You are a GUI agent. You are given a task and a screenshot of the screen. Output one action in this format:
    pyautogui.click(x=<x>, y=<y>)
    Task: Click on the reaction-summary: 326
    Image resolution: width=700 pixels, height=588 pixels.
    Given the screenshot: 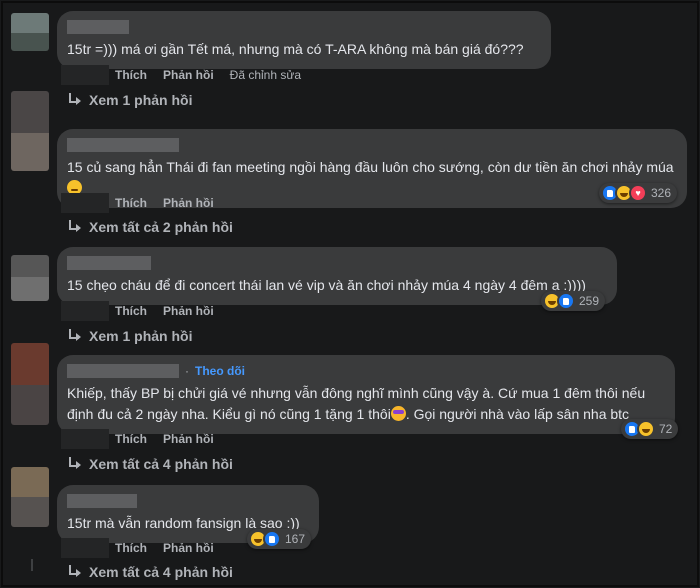 What is the action you would take?
    pyautogui.click(x=638, y=193)
    